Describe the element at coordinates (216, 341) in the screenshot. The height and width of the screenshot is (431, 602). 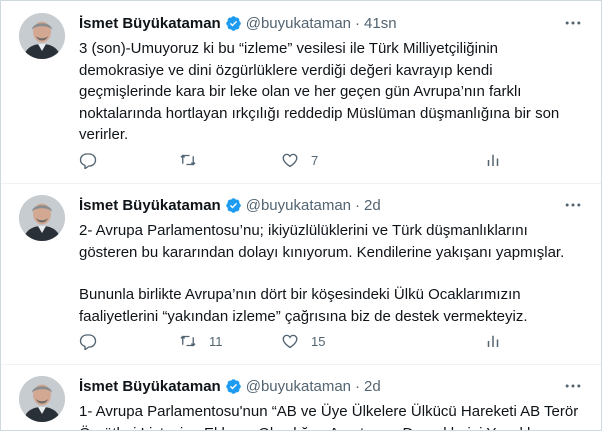
I see `retweet-count: 11` at that location.